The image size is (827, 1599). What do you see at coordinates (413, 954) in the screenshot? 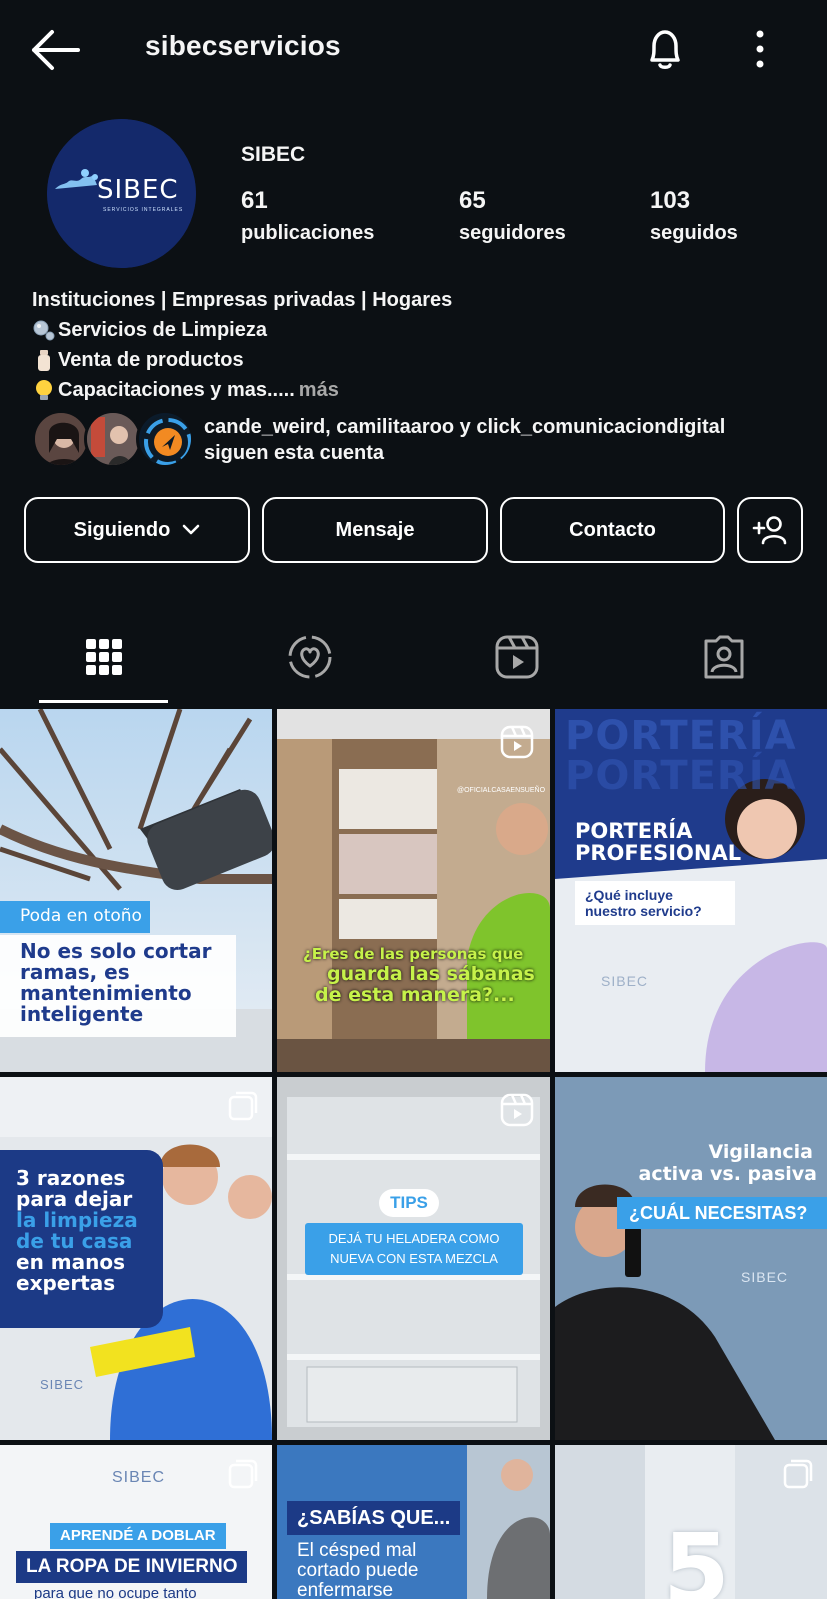
I see `post-title-line-1: ¿Eres de las personas que` at bounding box center [413, 954].